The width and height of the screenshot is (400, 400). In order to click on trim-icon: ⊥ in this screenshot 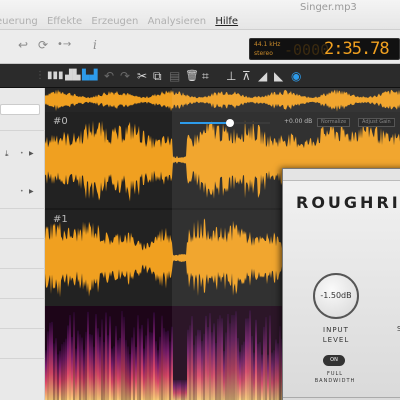, I will do `click(231, 76)`.